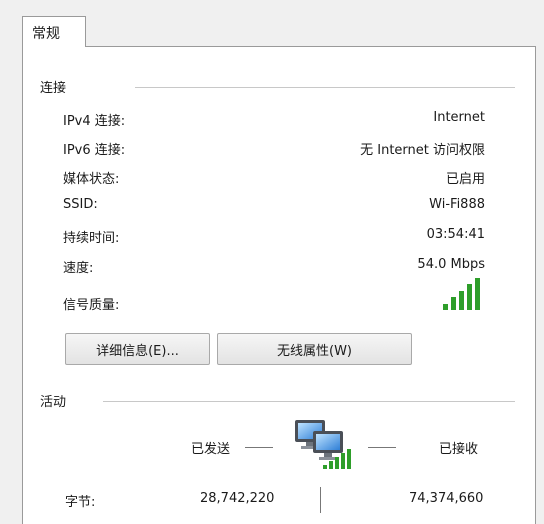 This screenshot has height=524, width=544. I want to click on ipv4-label: IPv4 连接:, so click(94, 121).